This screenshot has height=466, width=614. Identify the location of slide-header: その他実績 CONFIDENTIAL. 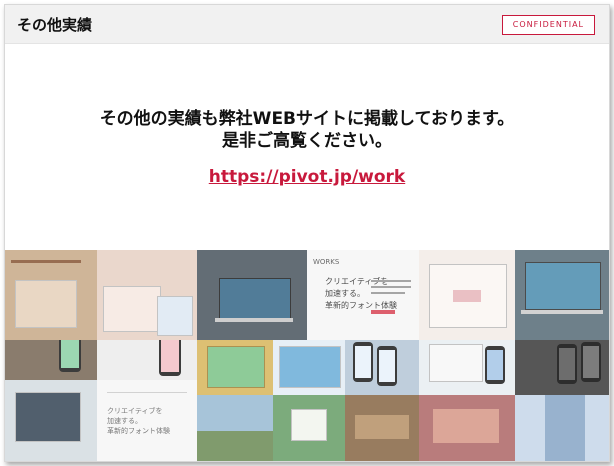
(307, 24).